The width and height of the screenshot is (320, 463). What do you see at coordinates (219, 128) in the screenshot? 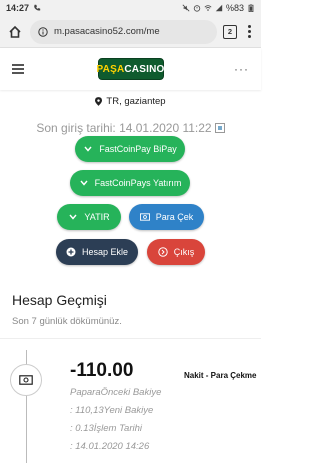
I see `broken-image-icon` at bounding box center [219, 128].